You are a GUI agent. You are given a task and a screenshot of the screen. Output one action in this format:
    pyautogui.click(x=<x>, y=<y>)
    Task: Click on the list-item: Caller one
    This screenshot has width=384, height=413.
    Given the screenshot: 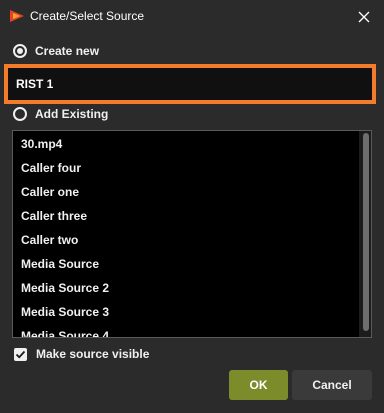 What is the action you would take?
    pyautogui.click(x=186, y=192)
    